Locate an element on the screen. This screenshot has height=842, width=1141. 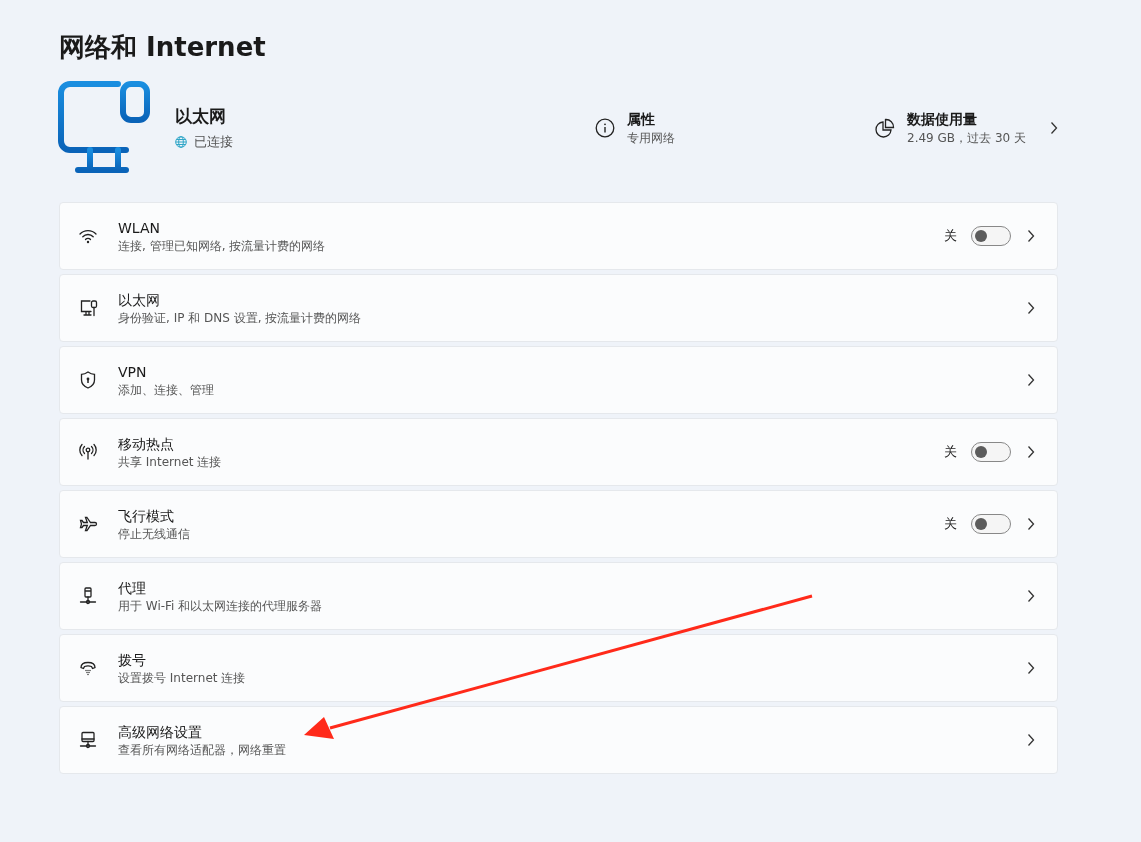
settings-row: 高级网络设置 查看所有网络适配器，网络重置 is located at coordinates (558, 740).